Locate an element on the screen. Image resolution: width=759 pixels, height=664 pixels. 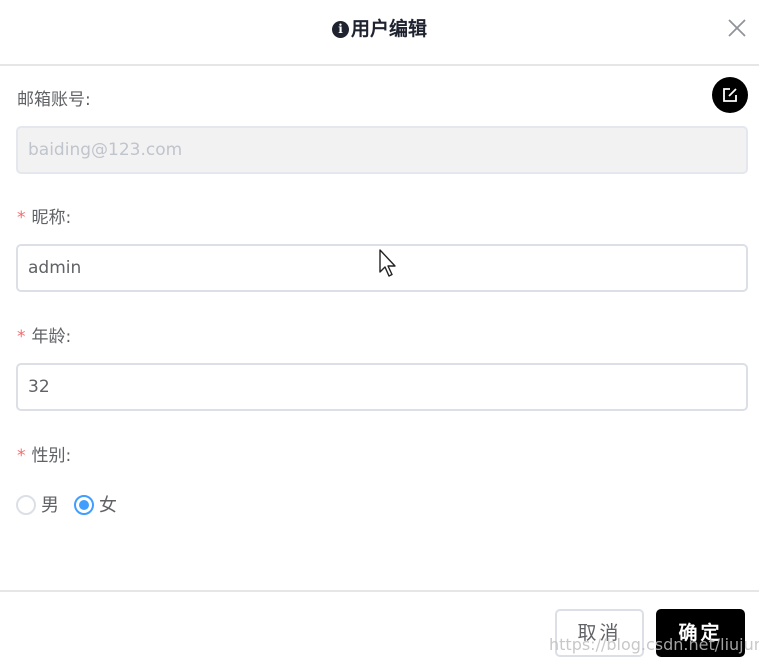
gender-label: * 性别: is located at coordinates (44, 456).